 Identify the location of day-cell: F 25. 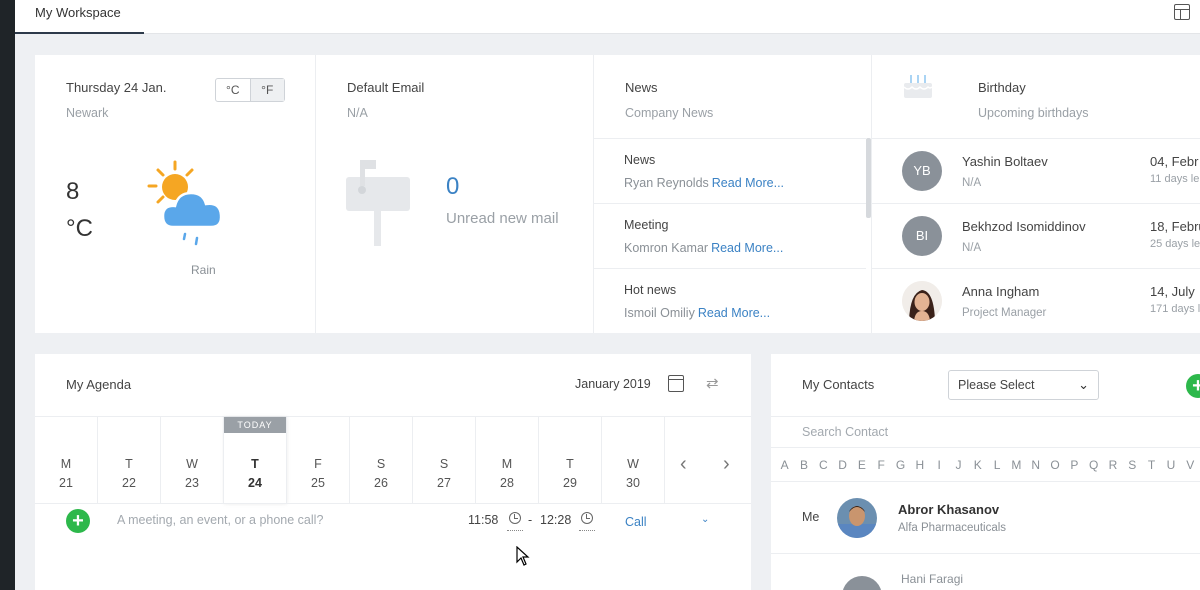
(318, 460).